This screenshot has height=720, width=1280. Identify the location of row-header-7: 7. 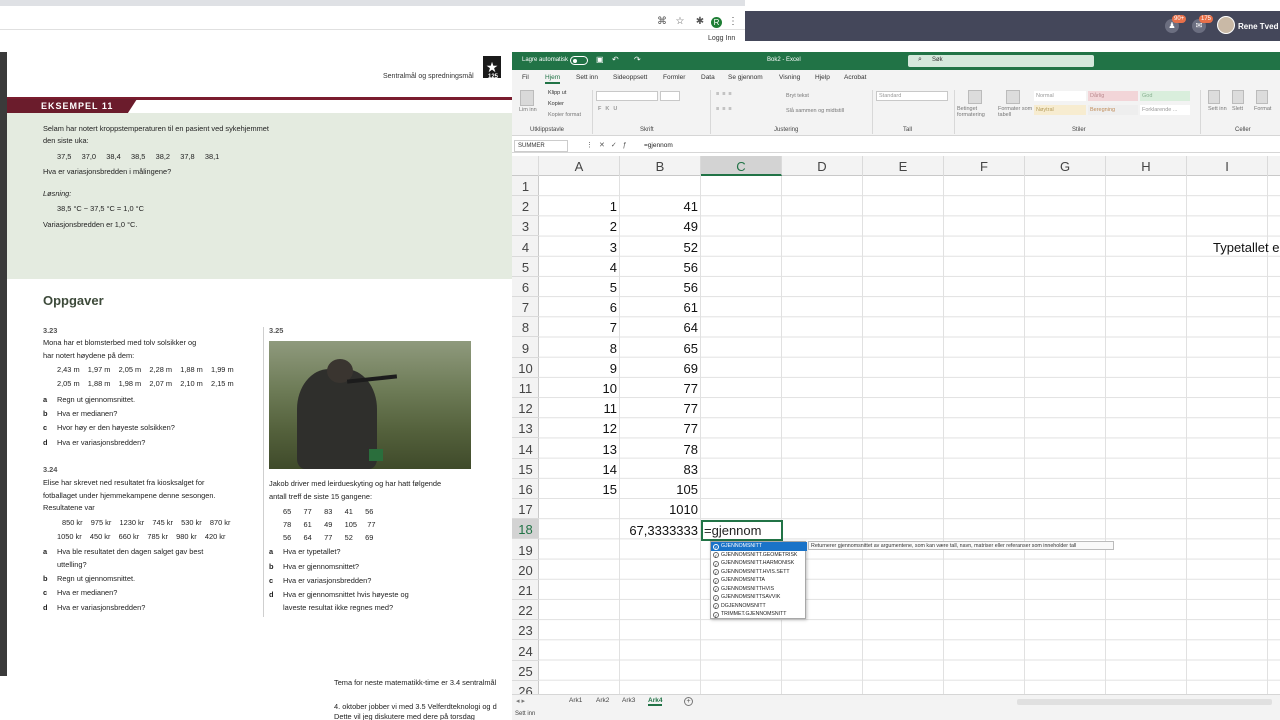
(525, 307).